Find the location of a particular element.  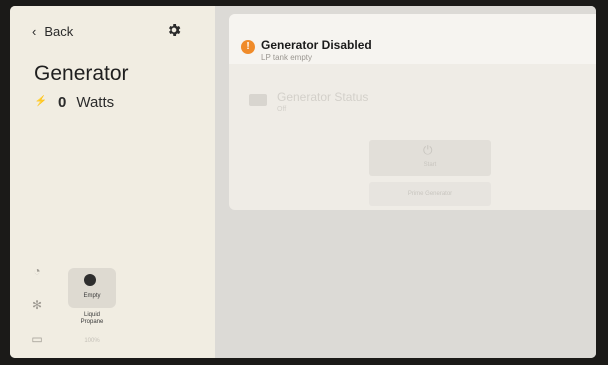

back-button: ‹ Back is located at coordinates (52, 31).